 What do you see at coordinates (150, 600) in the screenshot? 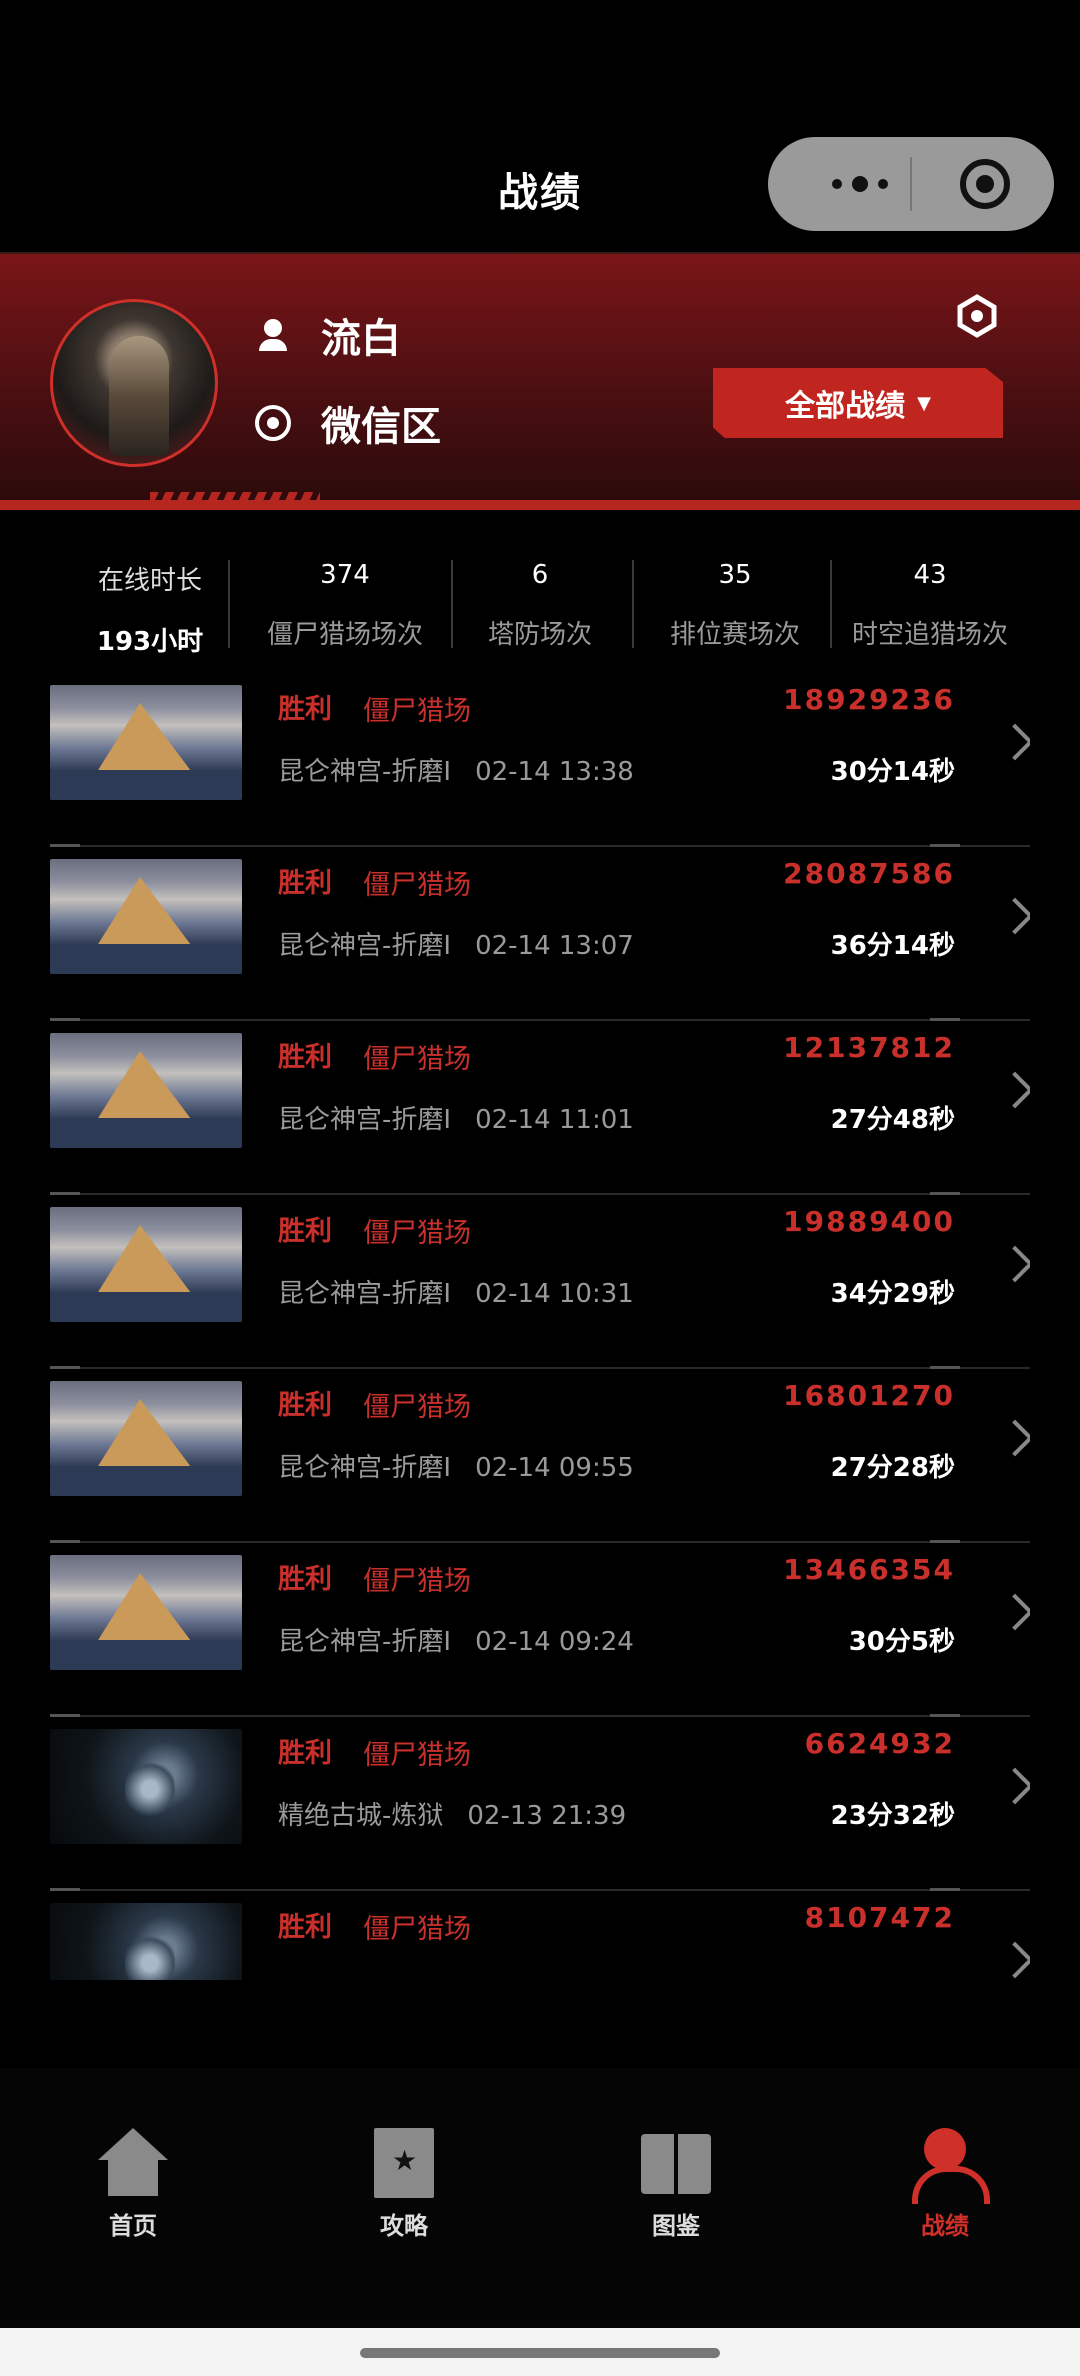
I see `stat-online-time: 在线时长 193小时` at bounding box center [150, 600].